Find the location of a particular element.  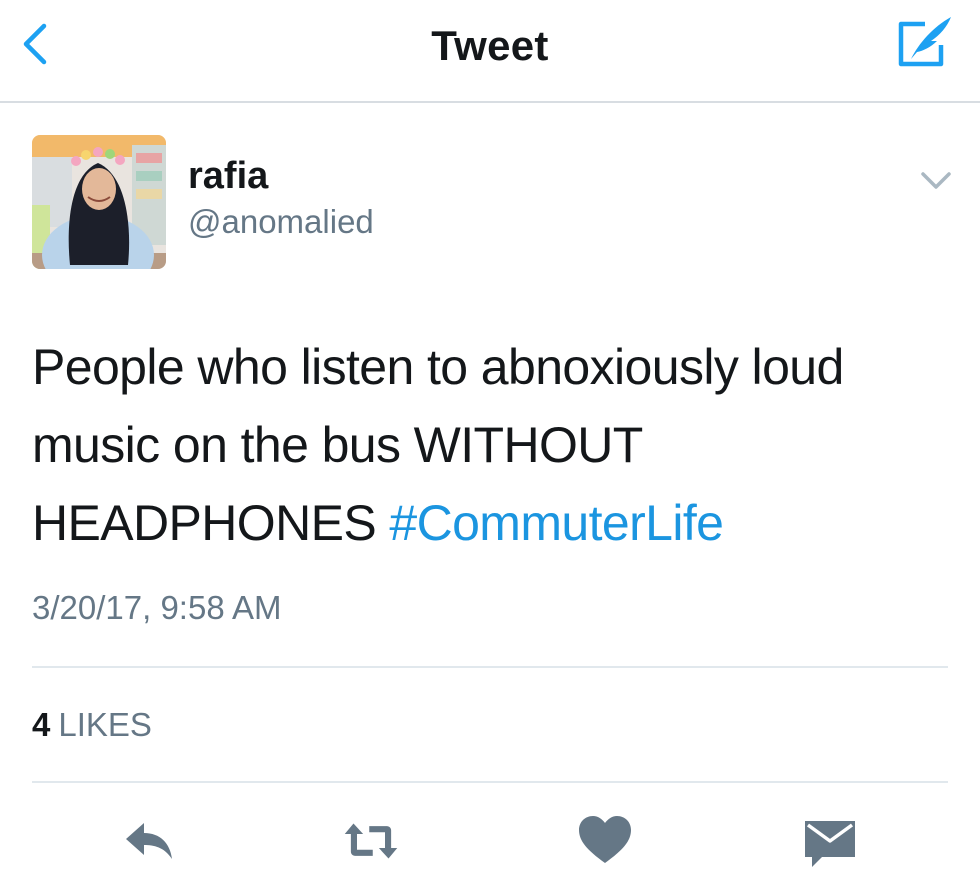

heart-icon is located at coordinates (605, 841).